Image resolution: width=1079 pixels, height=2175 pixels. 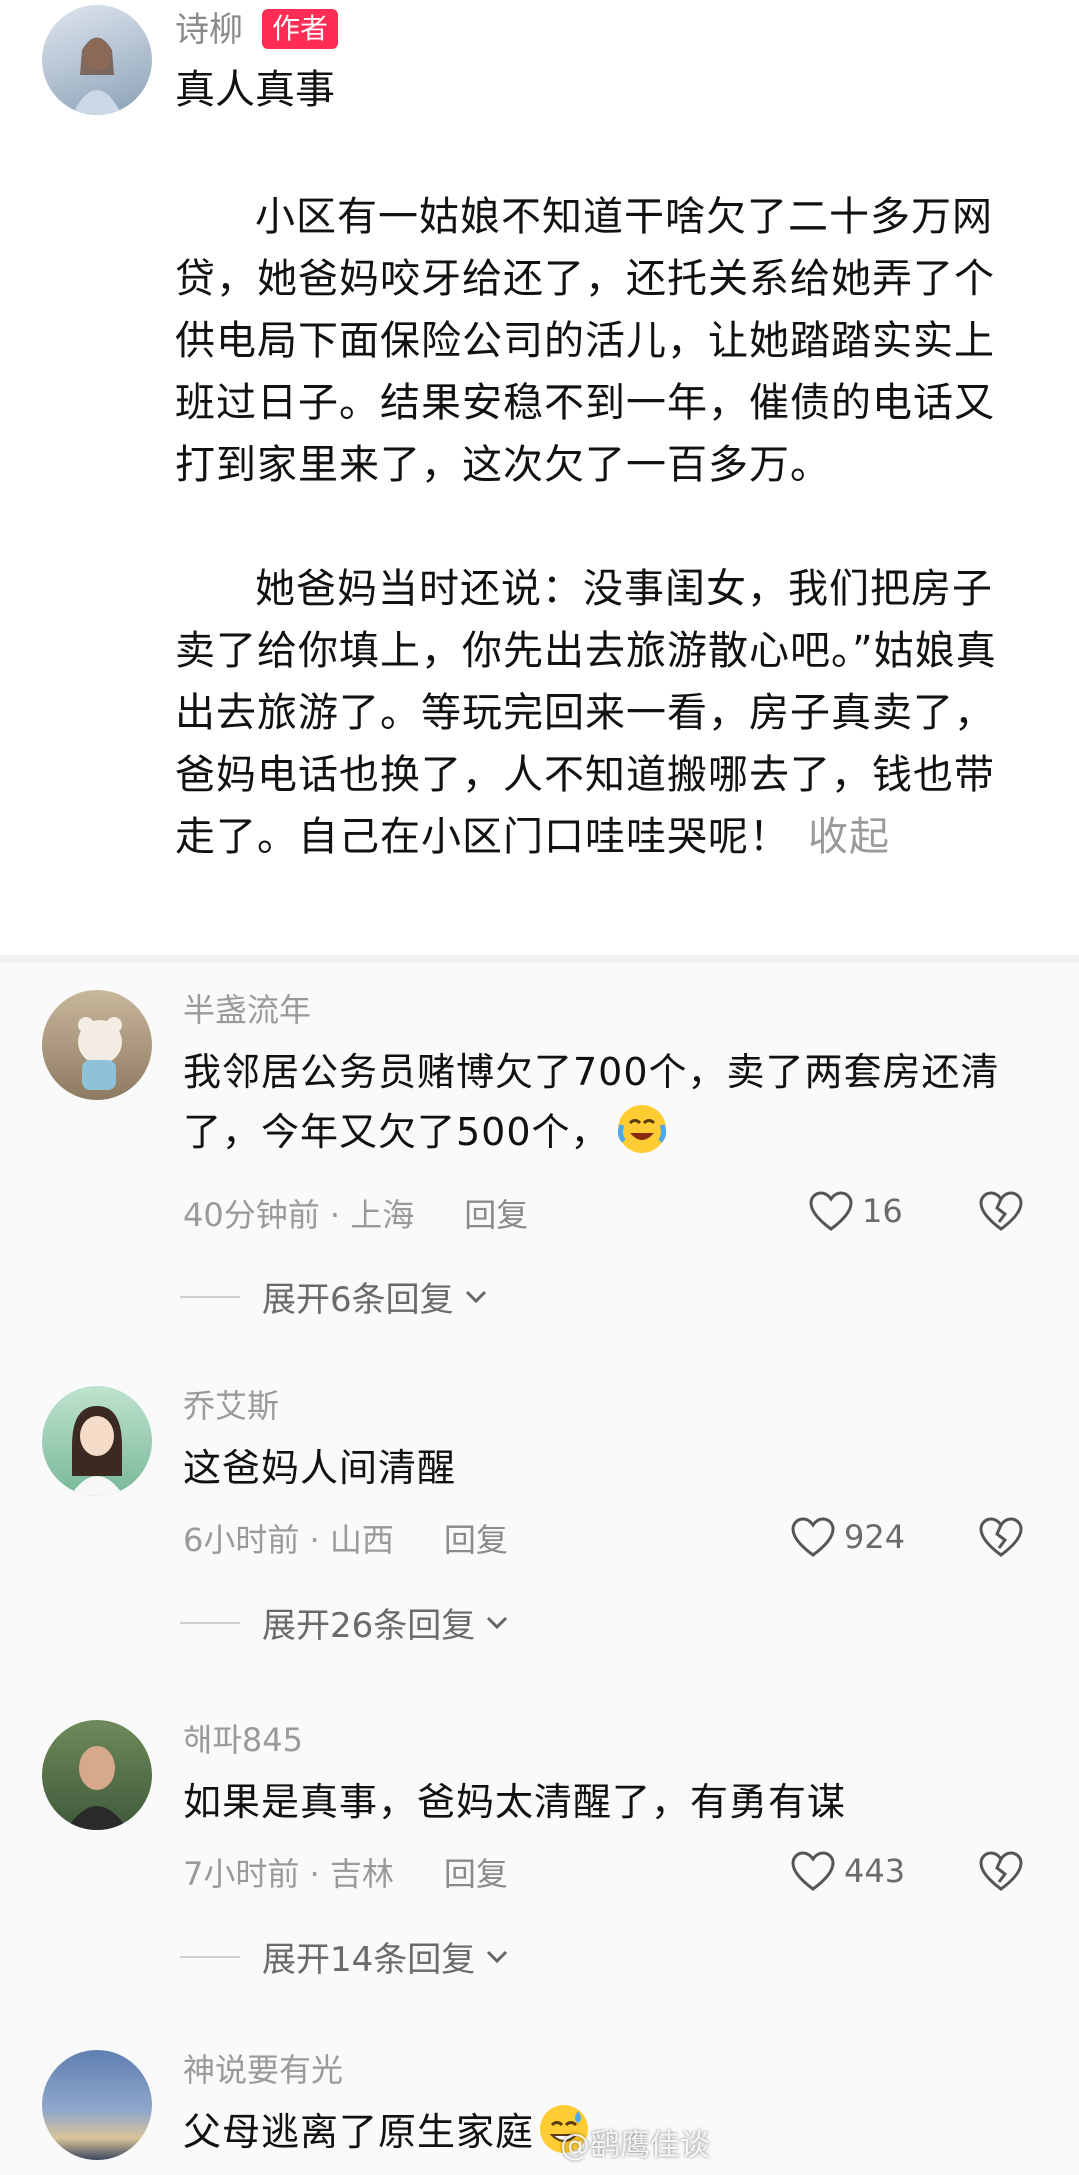 I want to click on comment-location: 上海, so click(x=382, y=1215).